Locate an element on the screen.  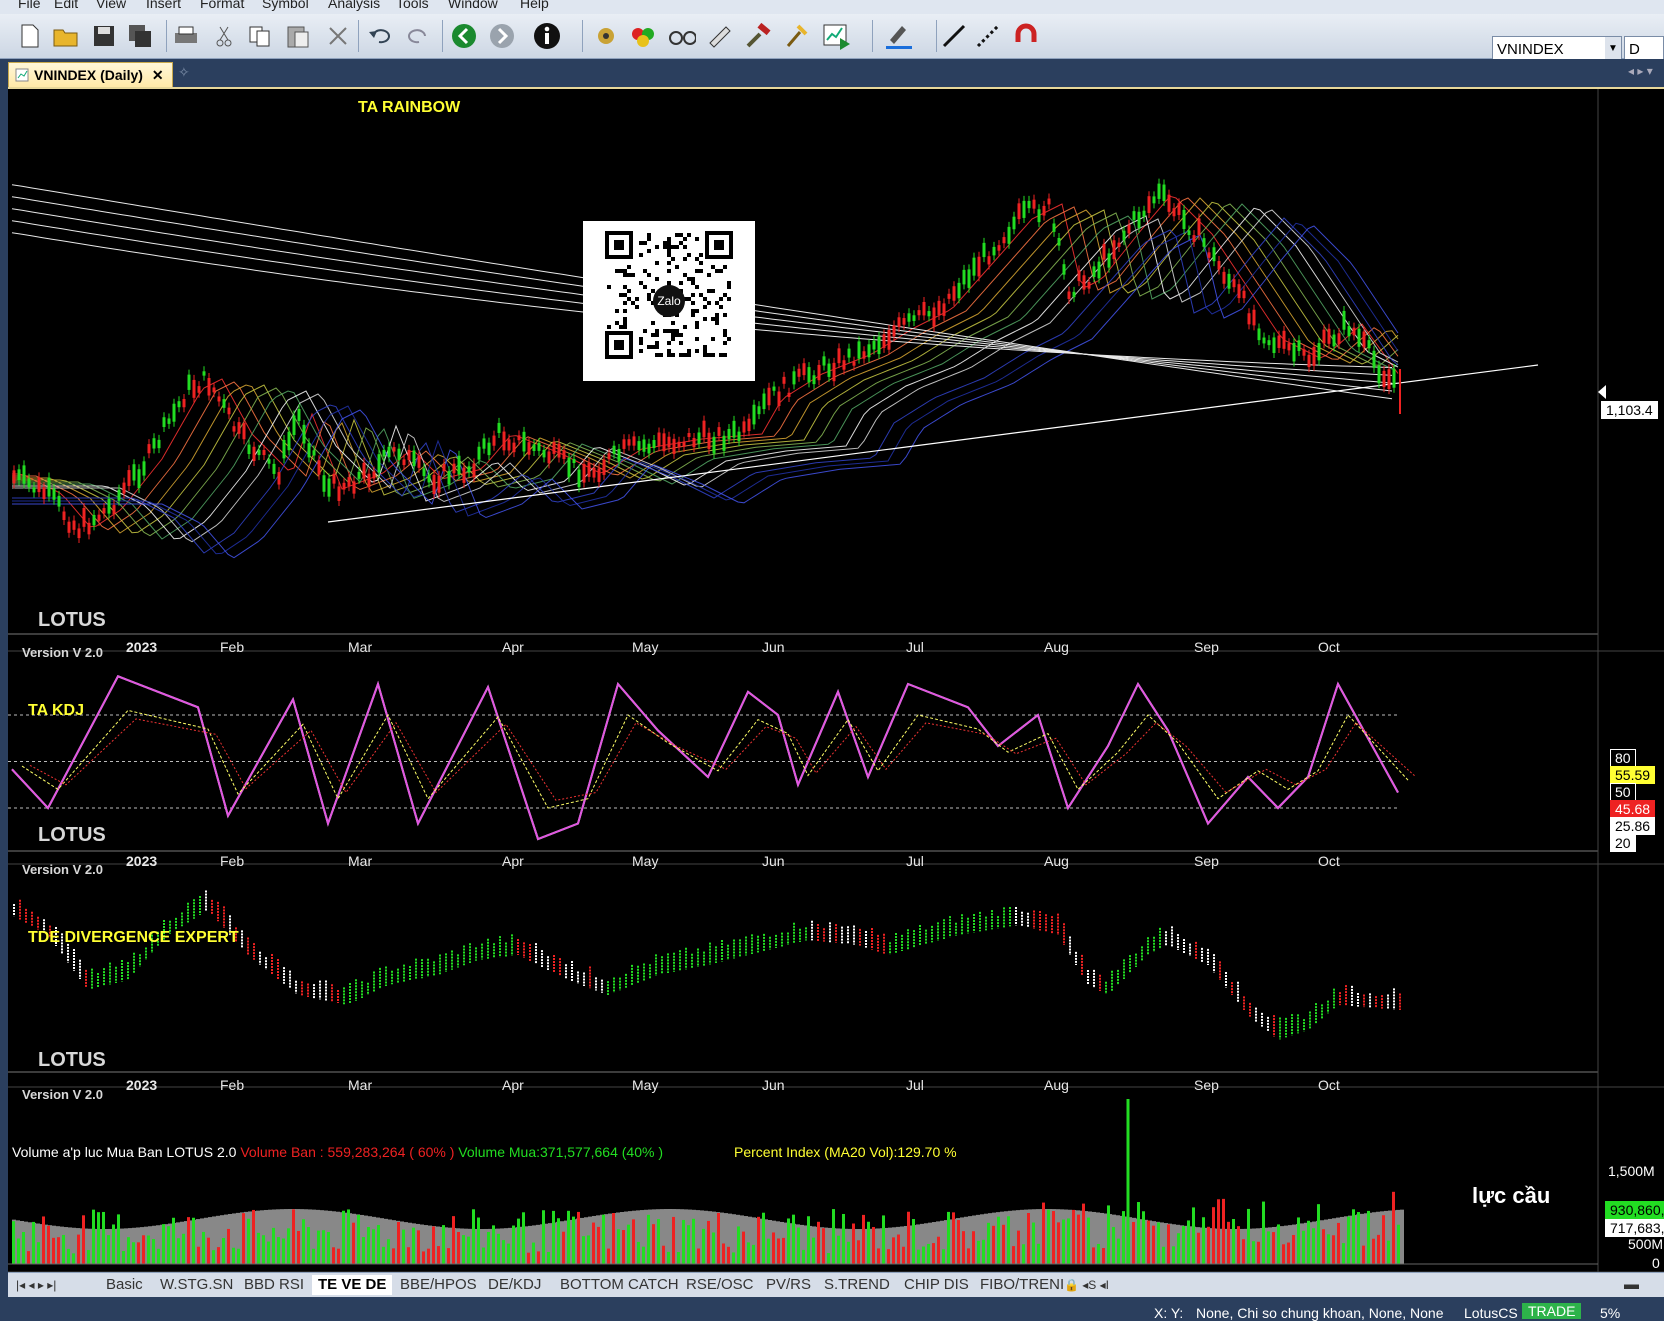
color-icon is located at coordinates (644, 36).